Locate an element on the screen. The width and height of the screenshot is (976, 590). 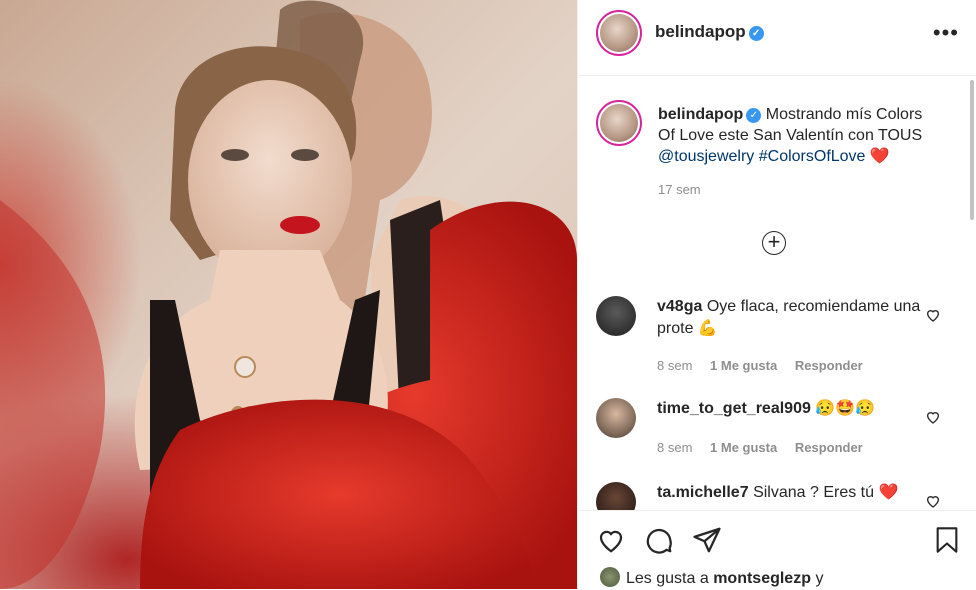
comment-username: time_to_get_real909 is located at coordinates (734, 408).